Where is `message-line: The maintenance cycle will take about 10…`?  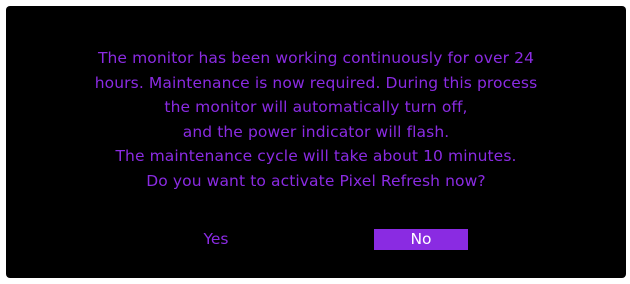 message-line: The maintenance cycle will take about 10… is located at coordinates (316, 156).